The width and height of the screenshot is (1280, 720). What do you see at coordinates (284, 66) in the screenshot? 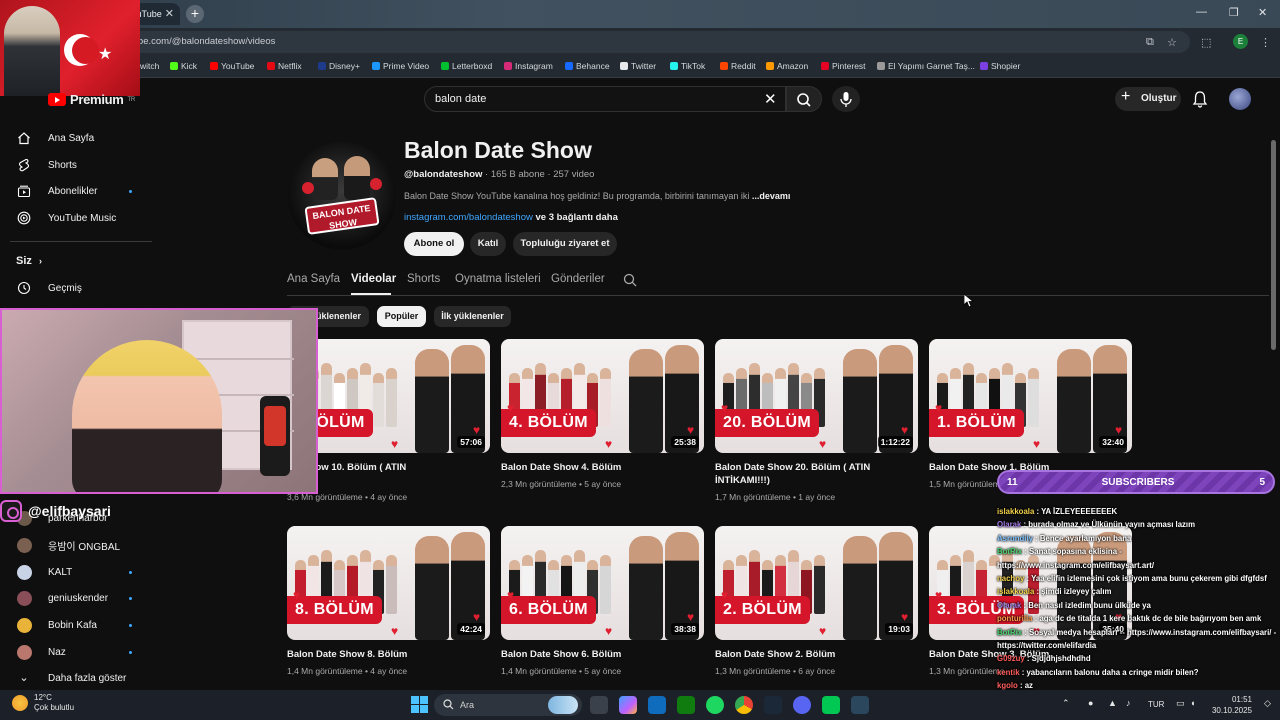
I see `bookmark-netflix: Netflix` at bounding box center [284, 66].